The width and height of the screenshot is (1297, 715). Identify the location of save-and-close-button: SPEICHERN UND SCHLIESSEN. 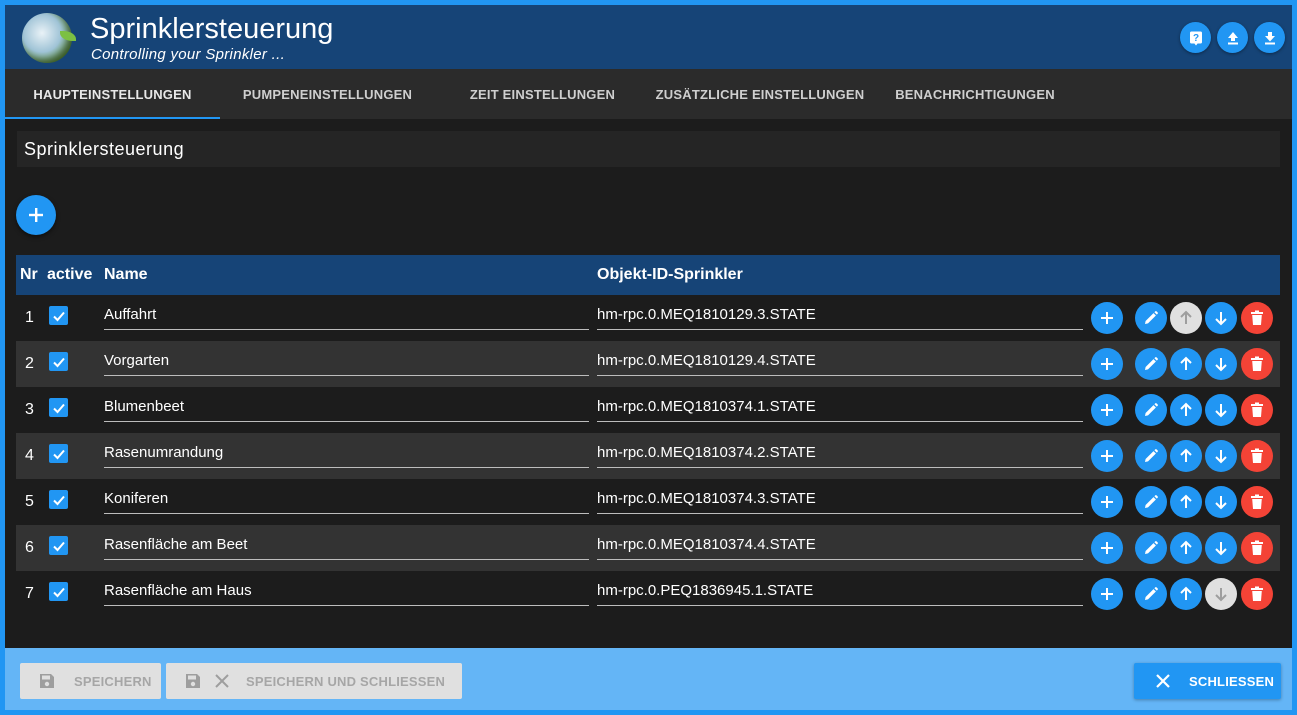
(314, 681).